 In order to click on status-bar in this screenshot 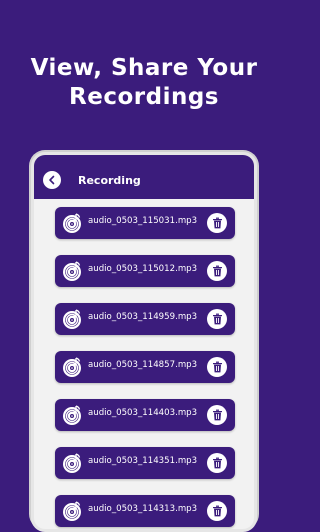, I will do `click(144, 160)`.